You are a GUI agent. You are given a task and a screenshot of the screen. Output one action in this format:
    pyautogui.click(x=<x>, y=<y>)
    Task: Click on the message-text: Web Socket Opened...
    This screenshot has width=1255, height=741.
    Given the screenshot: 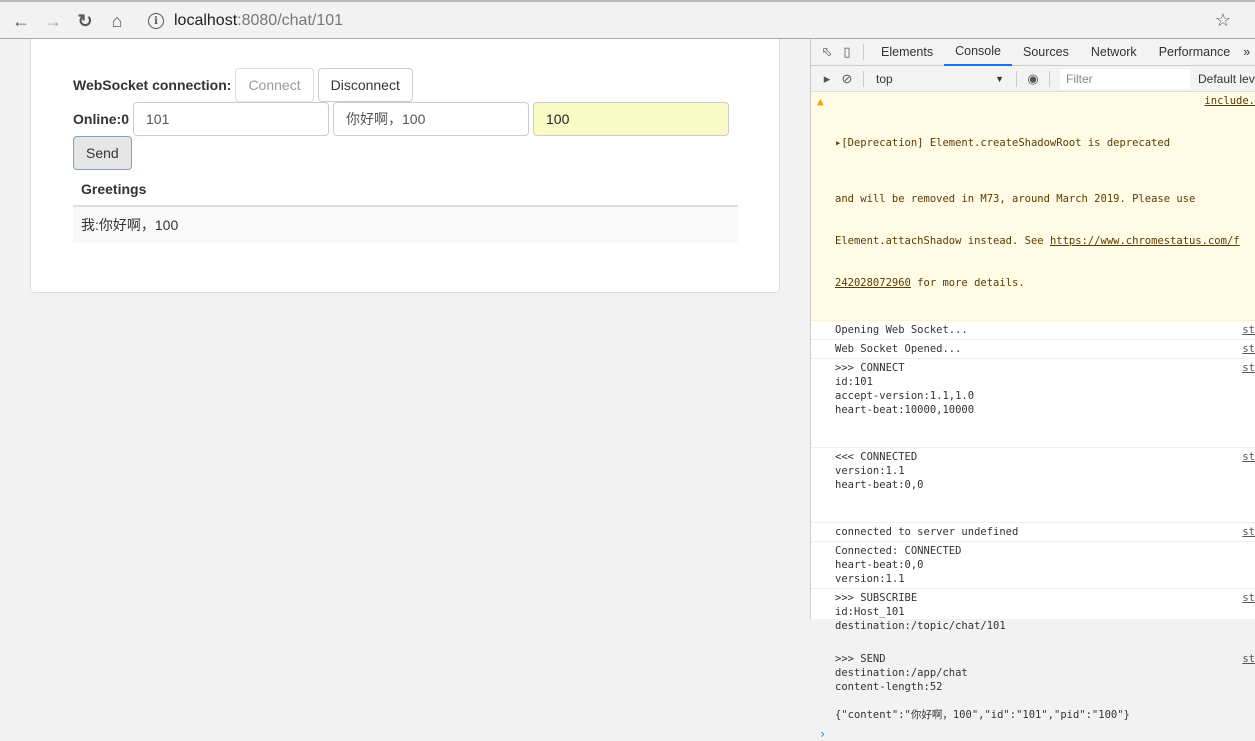 What is the action you would take?
    pyautogui.click(x=898, y=349)
    